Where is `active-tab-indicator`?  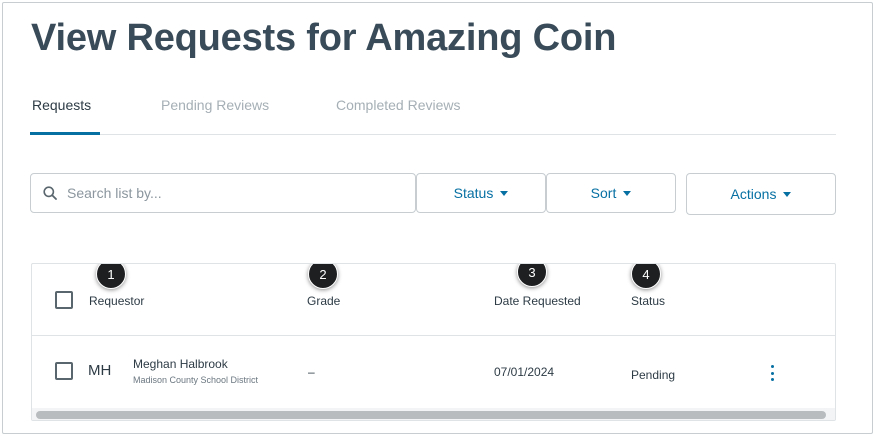
active-tab-indicator is located at coordinates (65, 133).